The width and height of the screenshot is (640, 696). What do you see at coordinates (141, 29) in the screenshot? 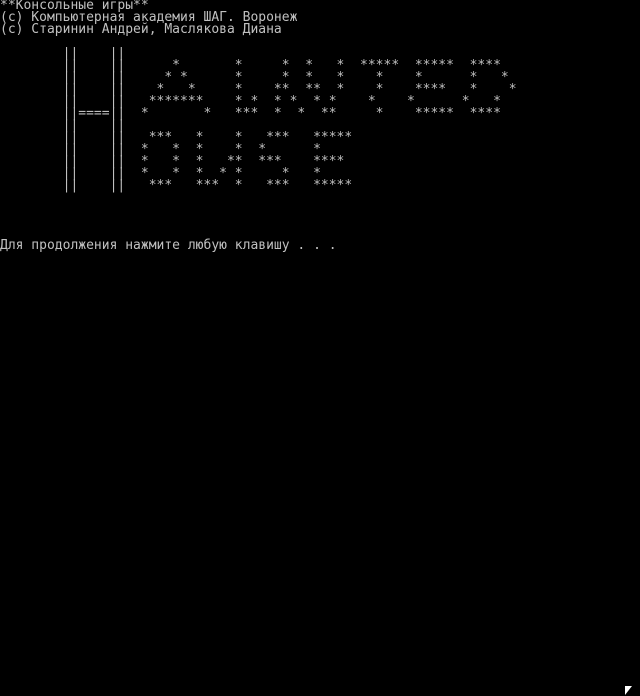
I see `header-copyright-authors: (c) Старинин Андрей, Маслякова Диана` at bounding box center [141, 29].